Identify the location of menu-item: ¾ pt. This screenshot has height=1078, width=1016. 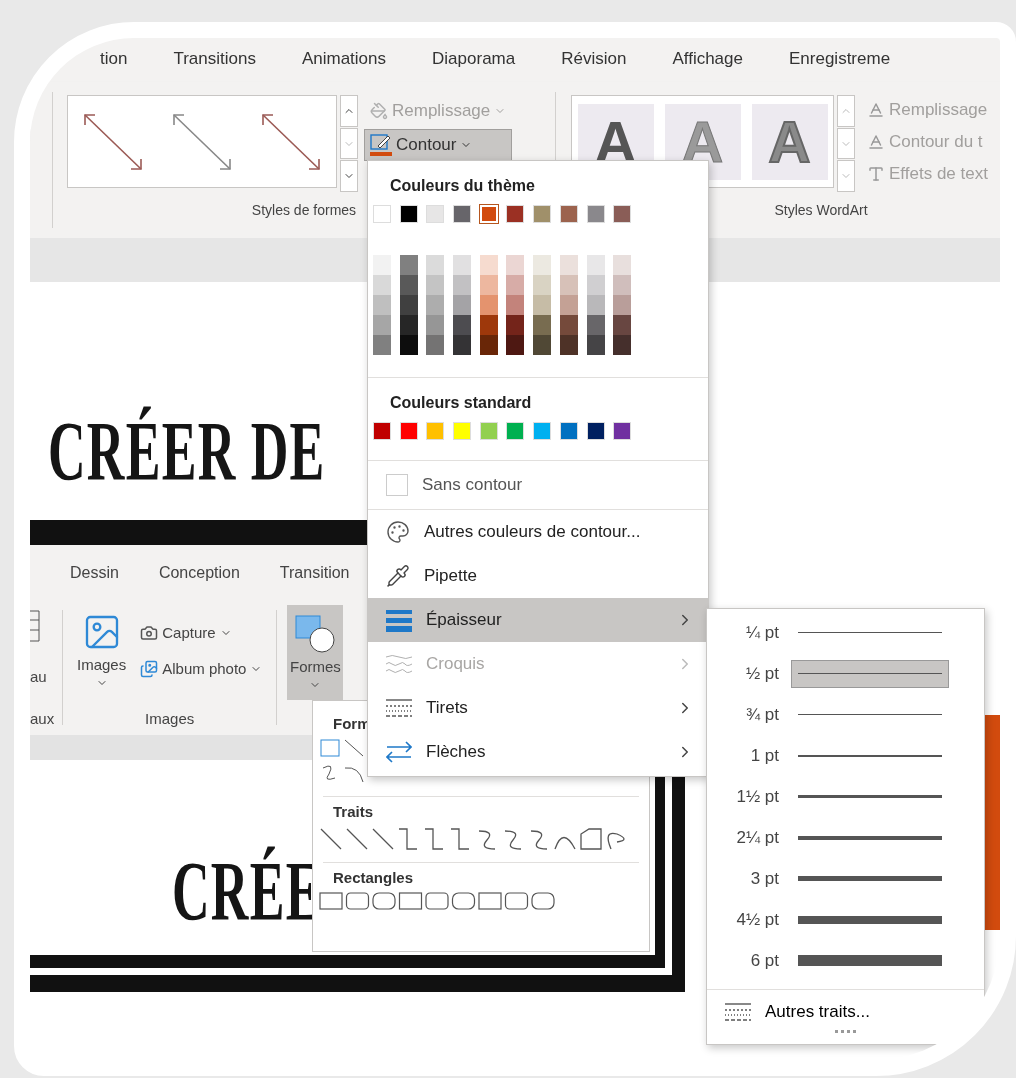
(845, 714).